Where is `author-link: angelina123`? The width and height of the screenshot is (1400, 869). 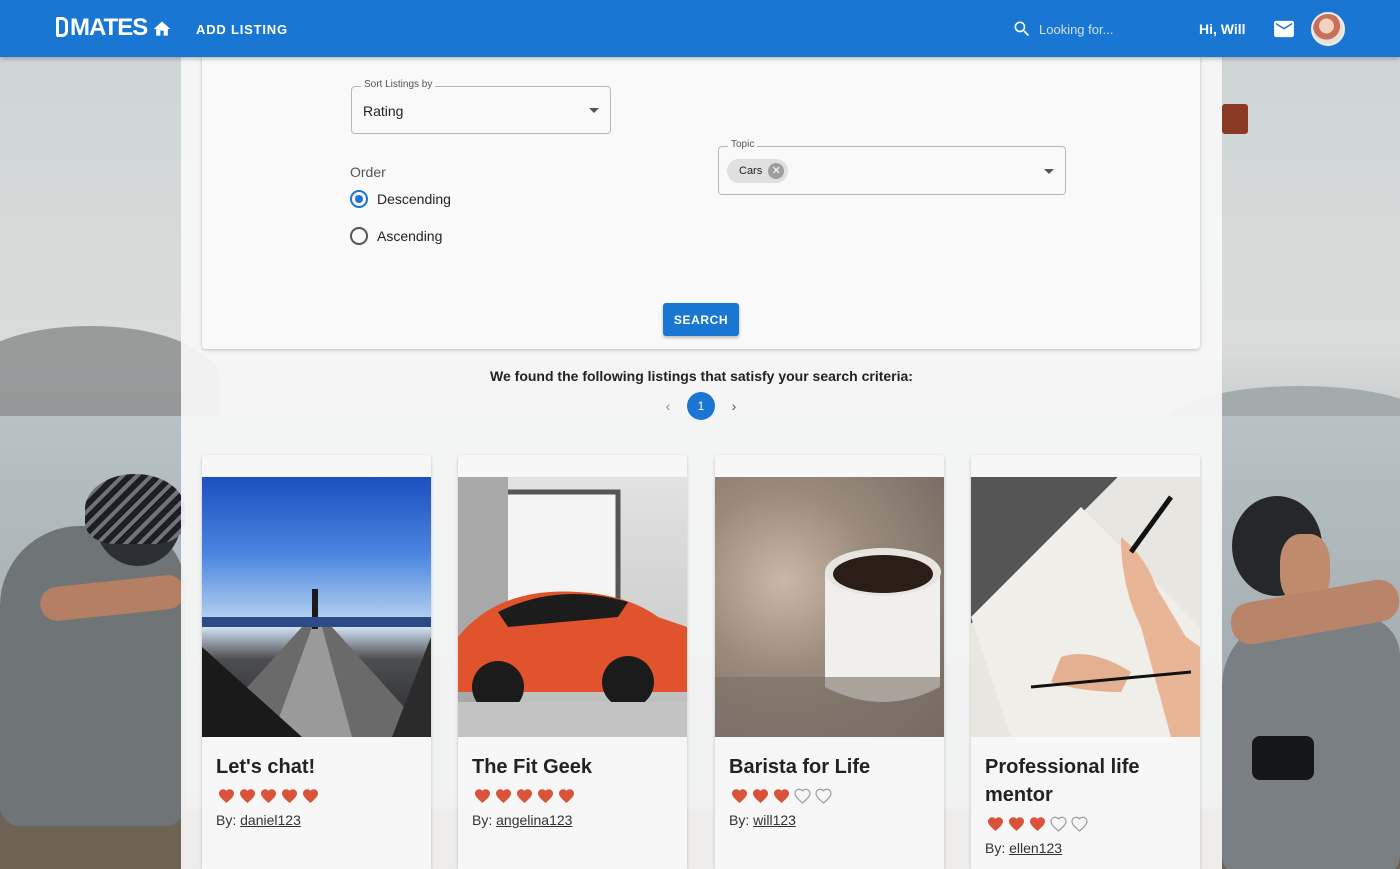 author-link: angelina123 is located at coordinates (534, 820).